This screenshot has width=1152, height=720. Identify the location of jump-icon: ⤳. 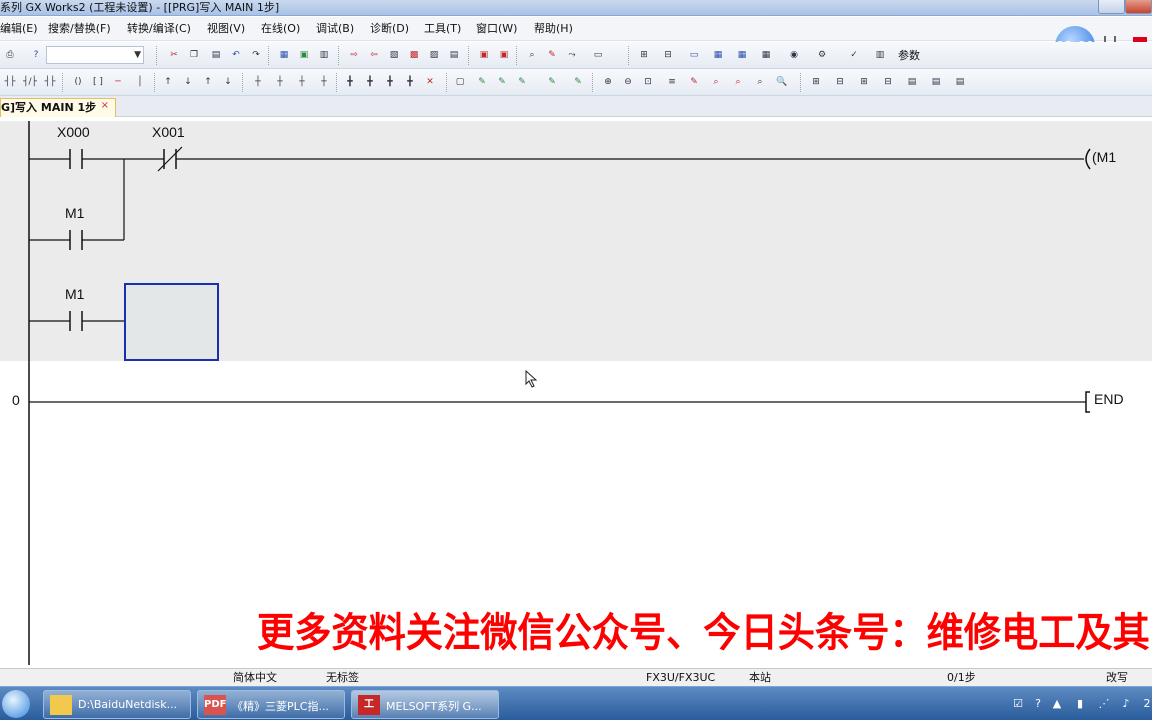
(572, 55).